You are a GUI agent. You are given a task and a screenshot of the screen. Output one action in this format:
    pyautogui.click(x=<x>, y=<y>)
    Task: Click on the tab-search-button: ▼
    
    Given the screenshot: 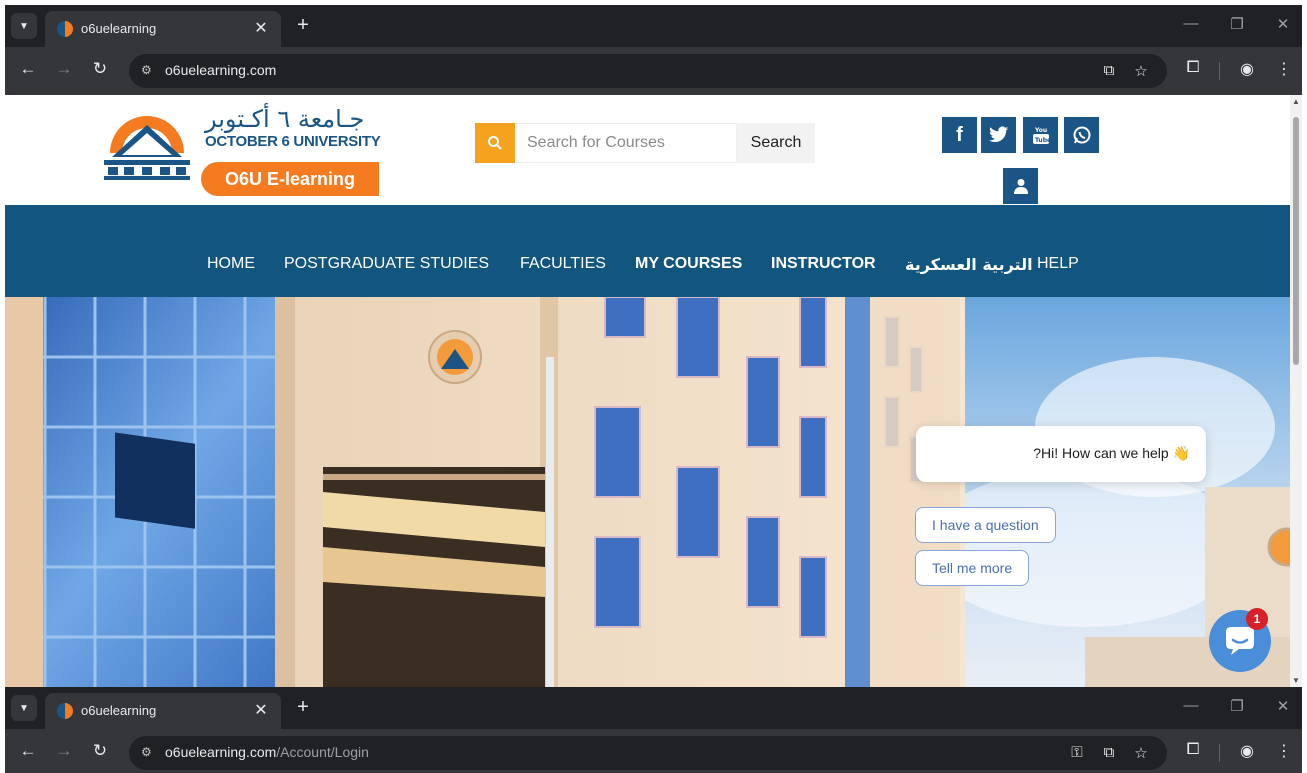 What is the action you would take?
    pyautogui.click(x=24, y=26)
    